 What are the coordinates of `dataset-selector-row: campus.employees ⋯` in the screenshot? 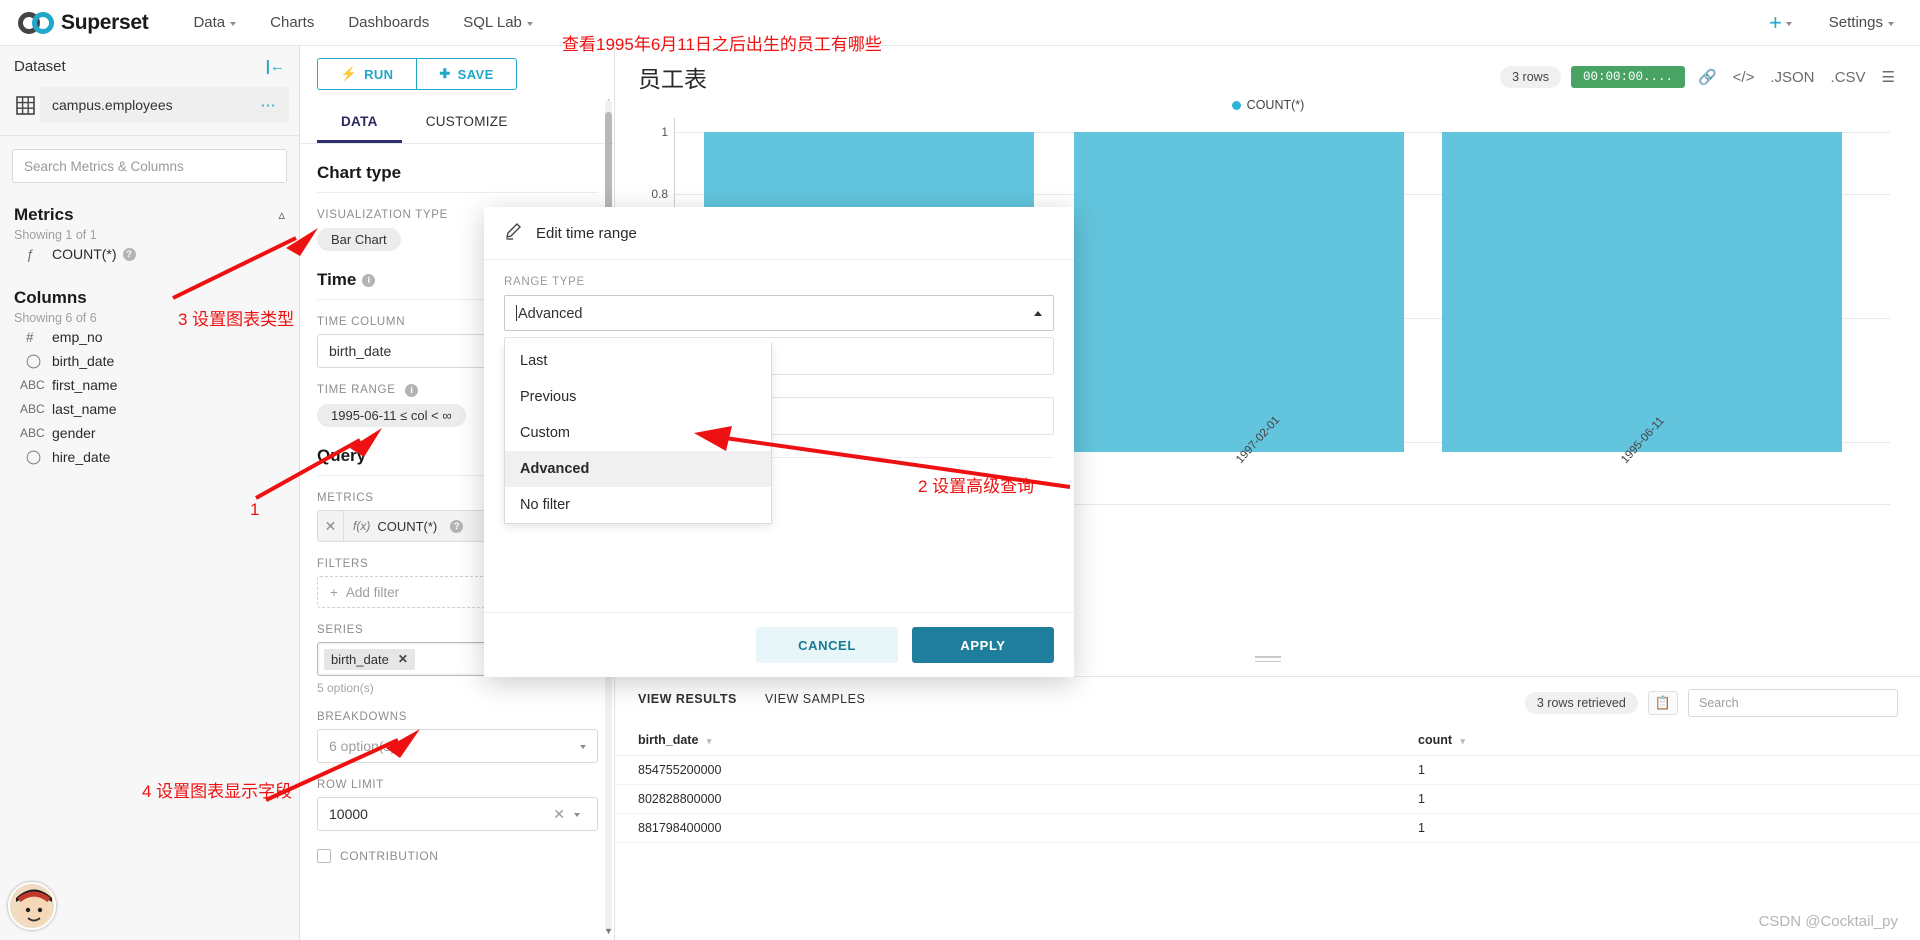 It's located at (149, 105).